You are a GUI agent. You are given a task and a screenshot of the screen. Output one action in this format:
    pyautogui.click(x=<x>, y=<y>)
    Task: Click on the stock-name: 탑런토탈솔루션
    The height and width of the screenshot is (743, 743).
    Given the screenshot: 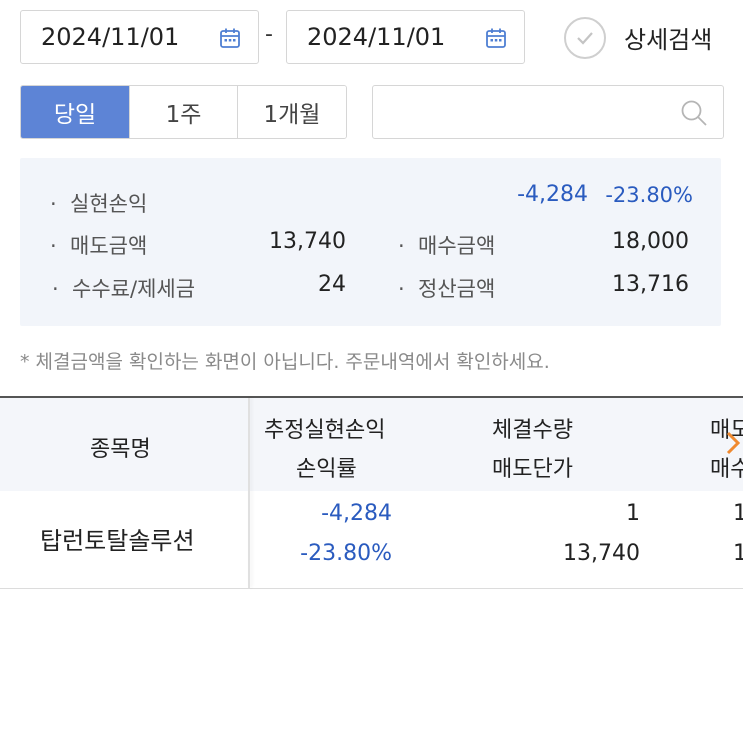 What is the action you would take?
    pyautogui.click(x=117, y=541)
    